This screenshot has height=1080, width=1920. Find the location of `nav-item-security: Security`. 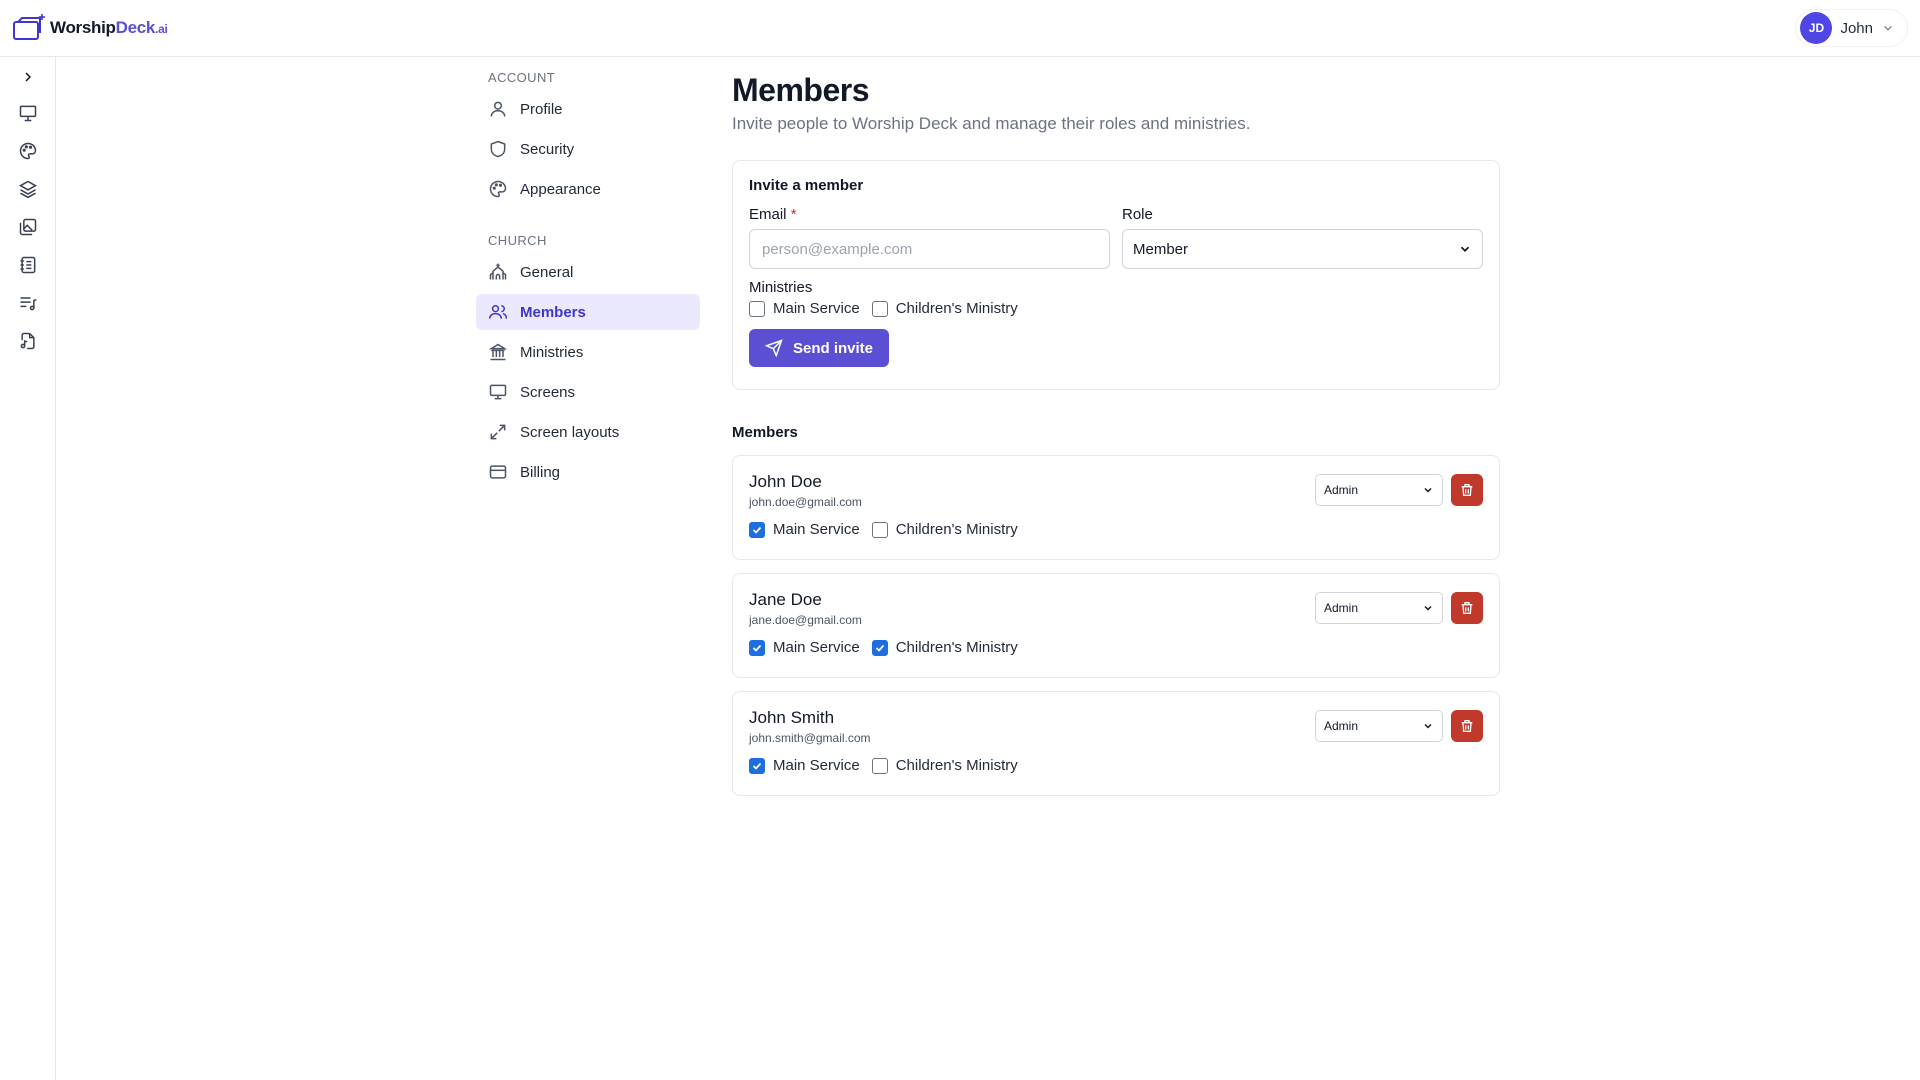

nav-item-security: Security is located at coordinates (588, 149).